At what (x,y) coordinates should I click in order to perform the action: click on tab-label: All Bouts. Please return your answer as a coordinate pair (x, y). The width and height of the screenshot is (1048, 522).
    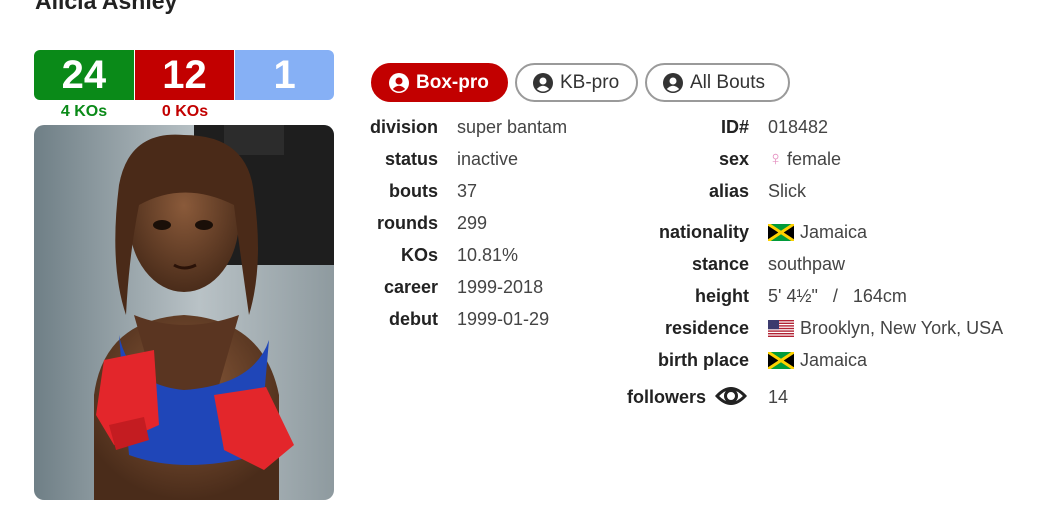
    Looking at the image, I should click on (727, 82).